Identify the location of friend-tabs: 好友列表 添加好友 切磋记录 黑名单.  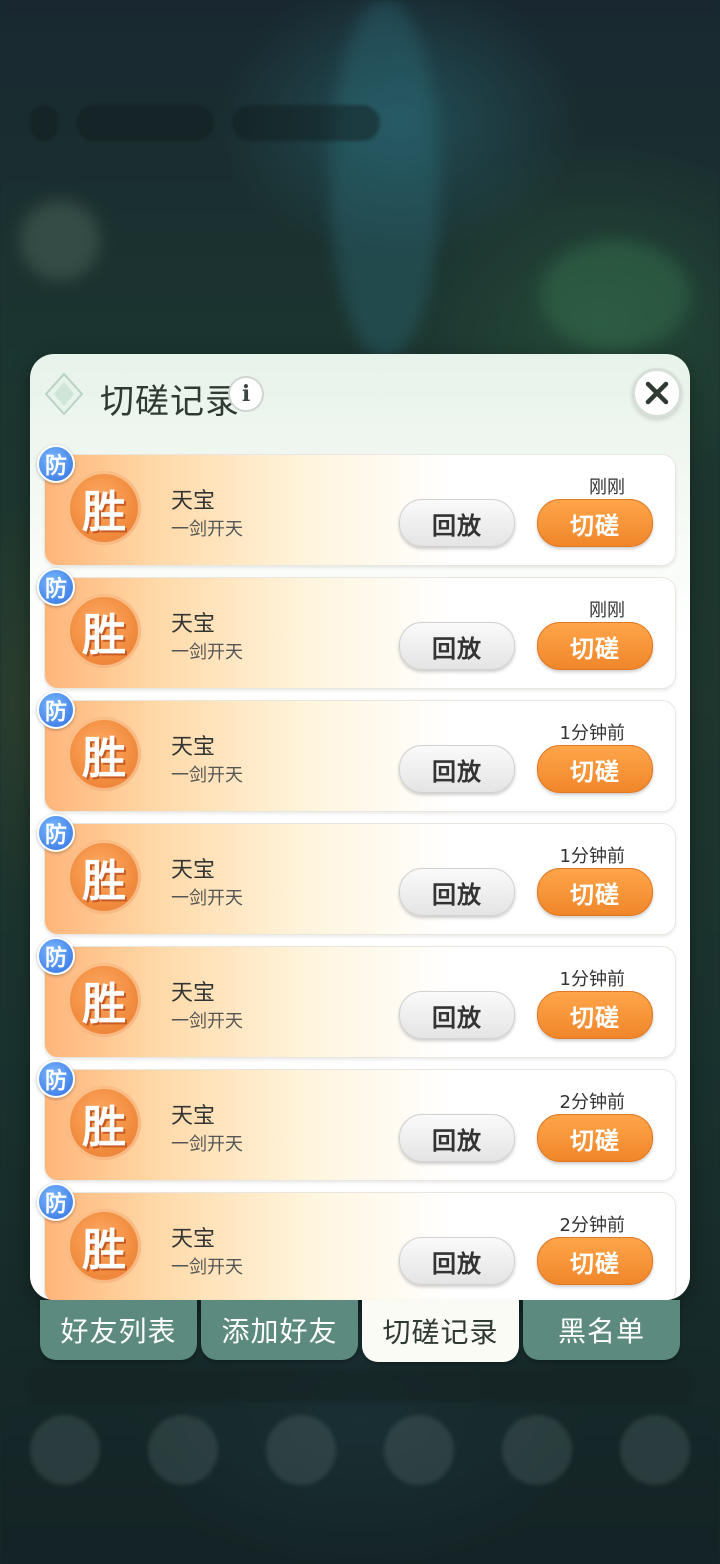
(360, 1331).